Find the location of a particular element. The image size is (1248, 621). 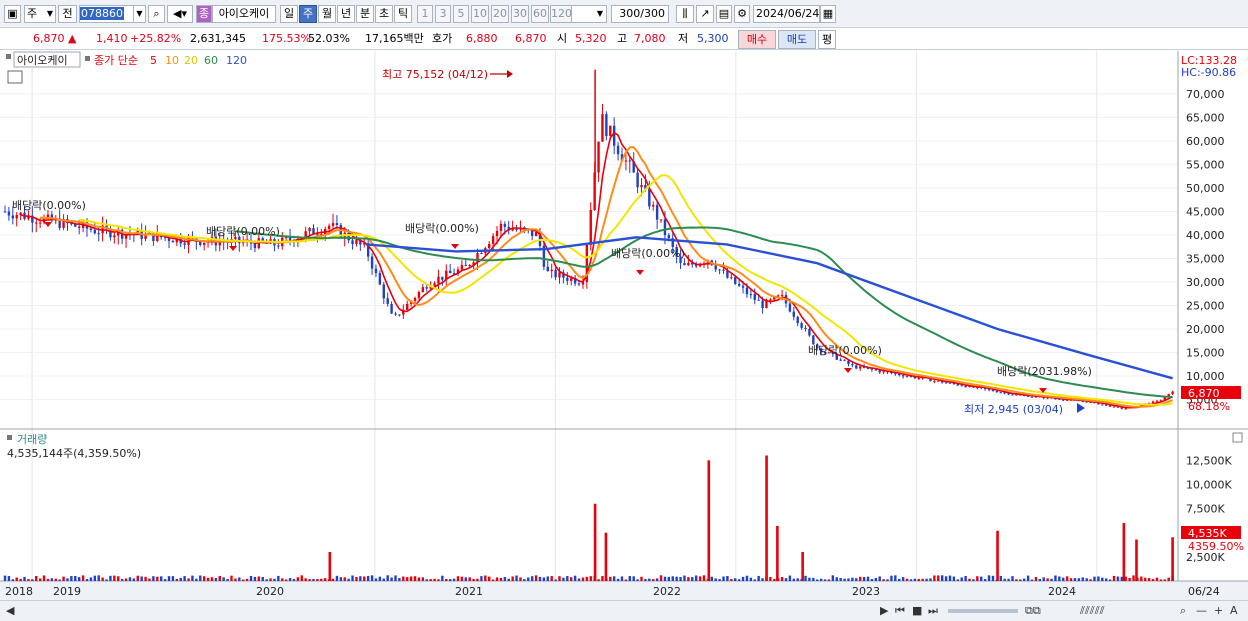

eval-button: 평 is located at coordinates (827, 39).